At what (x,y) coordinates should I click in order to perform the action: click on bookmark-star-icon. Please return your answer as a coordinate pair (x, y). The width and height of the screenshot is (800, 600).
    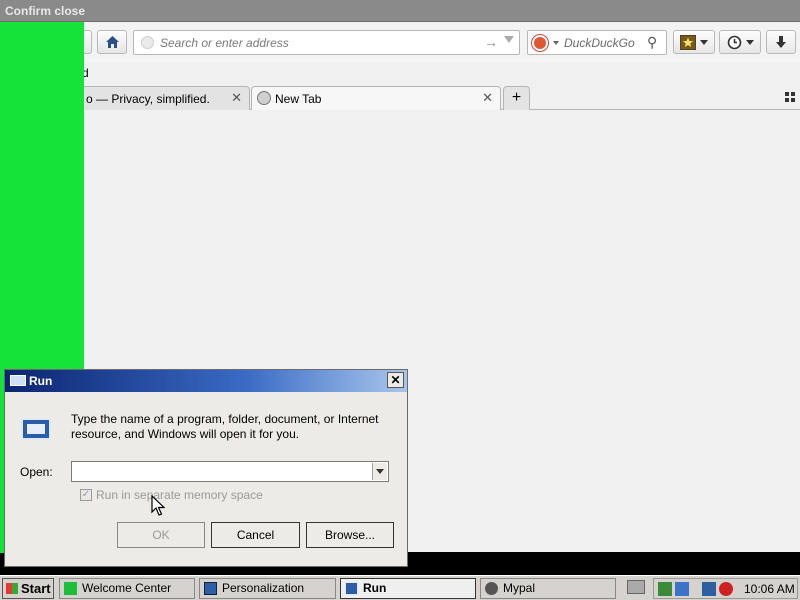
    Looking at the image, I should click on (688, 42).